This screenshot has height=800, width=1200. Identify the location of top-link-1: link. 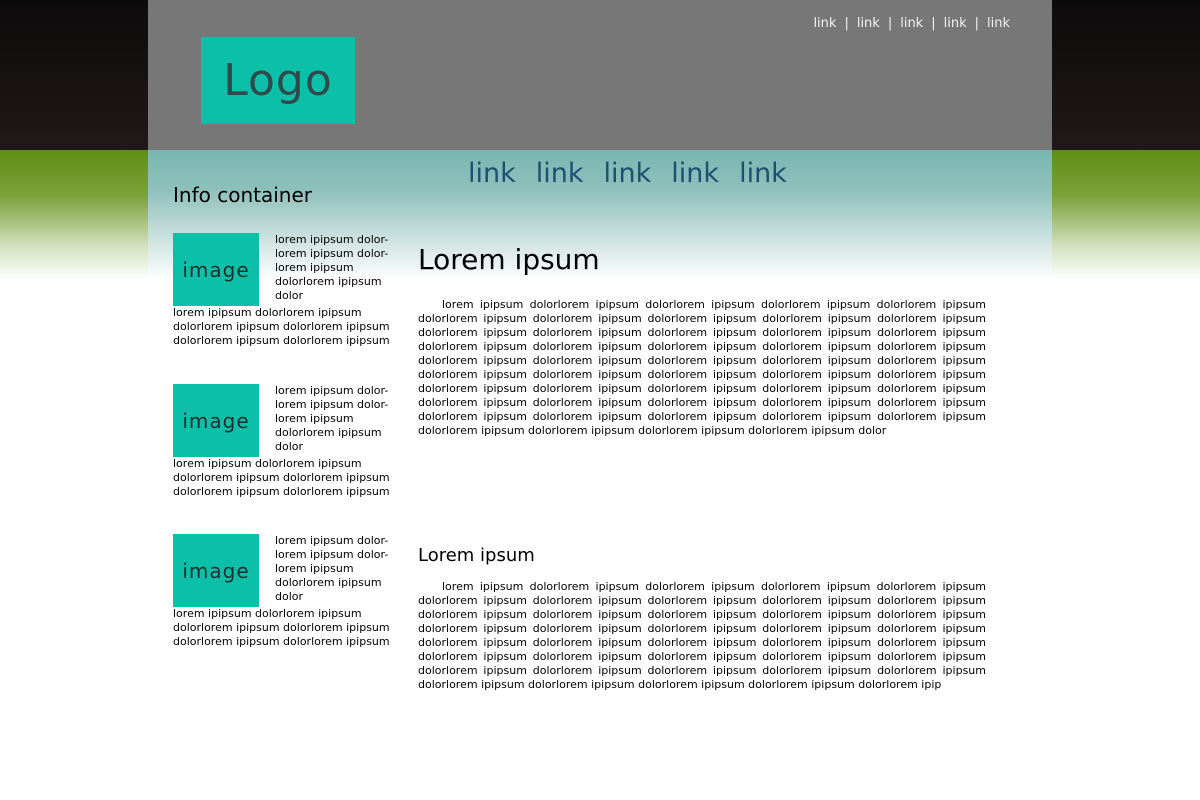
(824, 23).